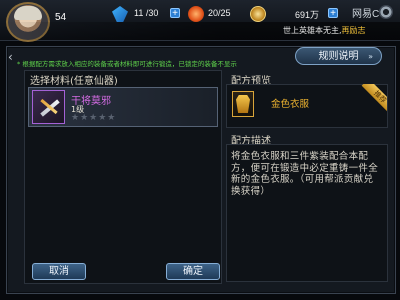  I want to click on material-stars: ★★★★★, so click(94, 118).